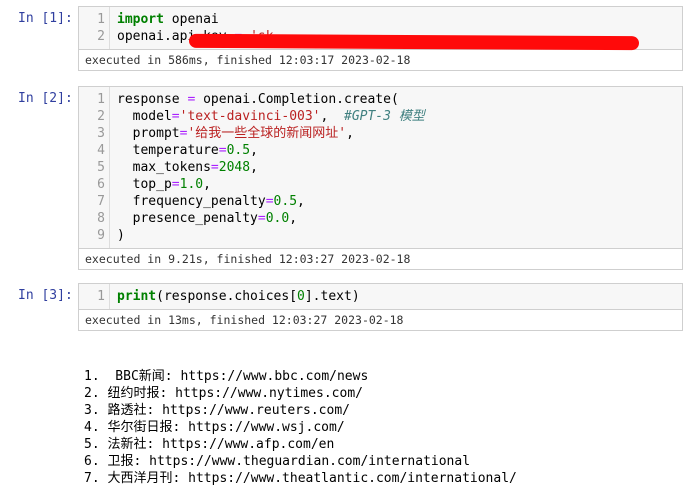 This screenshot has width=683, height=499. Describe the element at coordinates (101, 150) in the screenshot. I see `line-number: 4` at that location.